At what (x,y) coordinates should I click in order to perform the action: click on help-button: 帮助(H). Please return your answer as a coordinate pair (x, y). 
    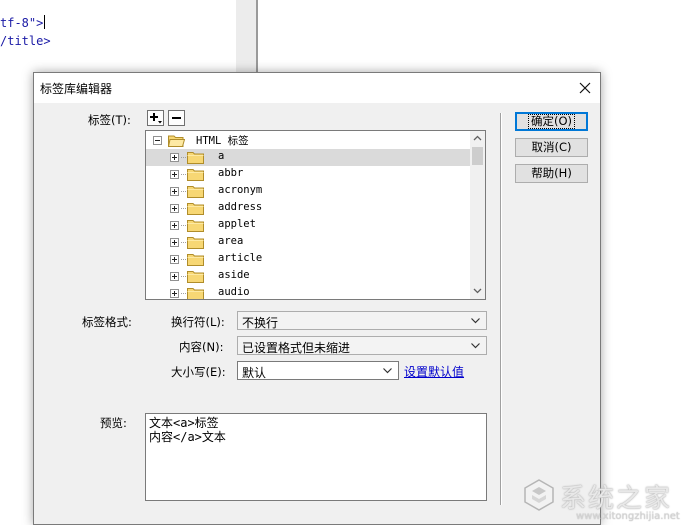
    Looking at the image, I should click on (551, 173).